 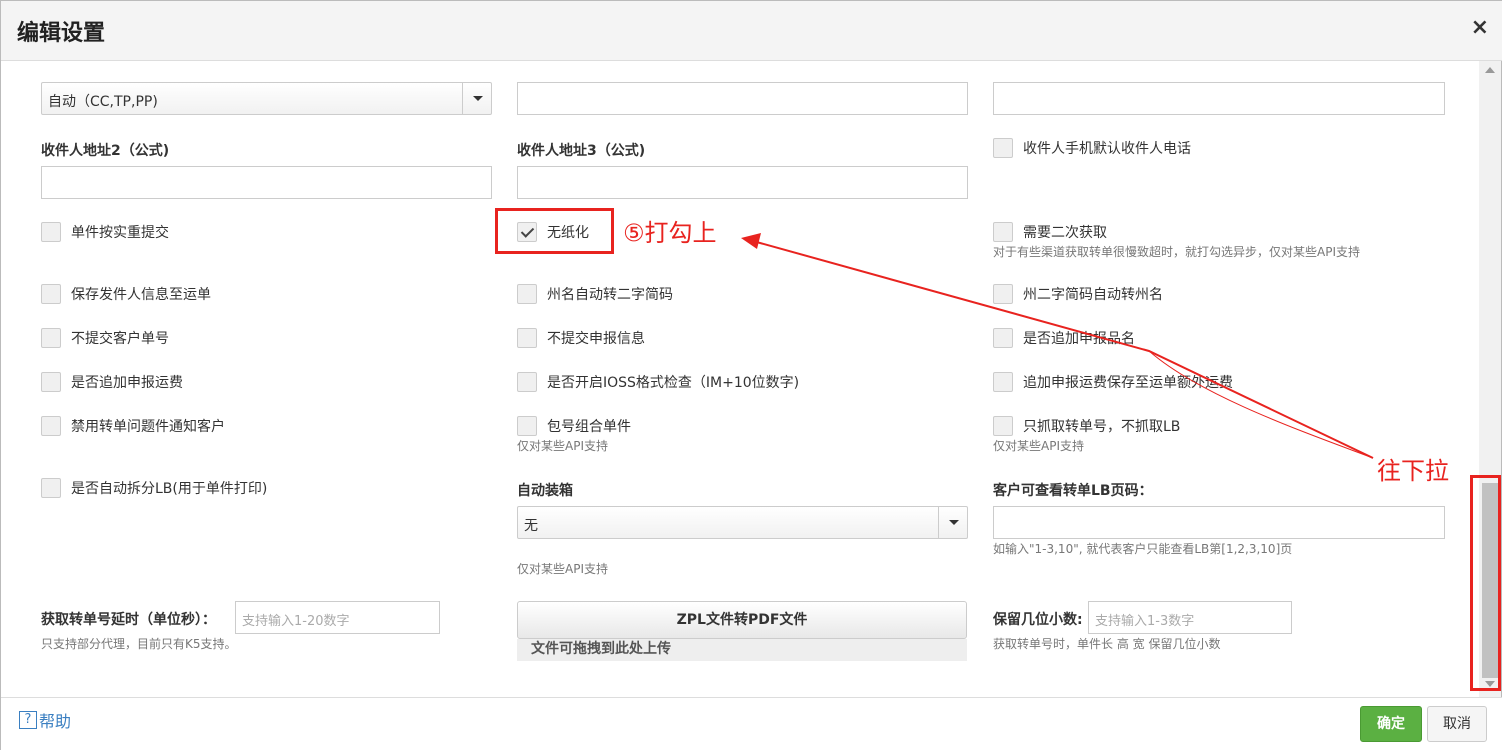 What do you see at coordinates (1485, 583) in the screenshot?
I see `annotation-box-scrollbar` at bounding box center [1485, 583].